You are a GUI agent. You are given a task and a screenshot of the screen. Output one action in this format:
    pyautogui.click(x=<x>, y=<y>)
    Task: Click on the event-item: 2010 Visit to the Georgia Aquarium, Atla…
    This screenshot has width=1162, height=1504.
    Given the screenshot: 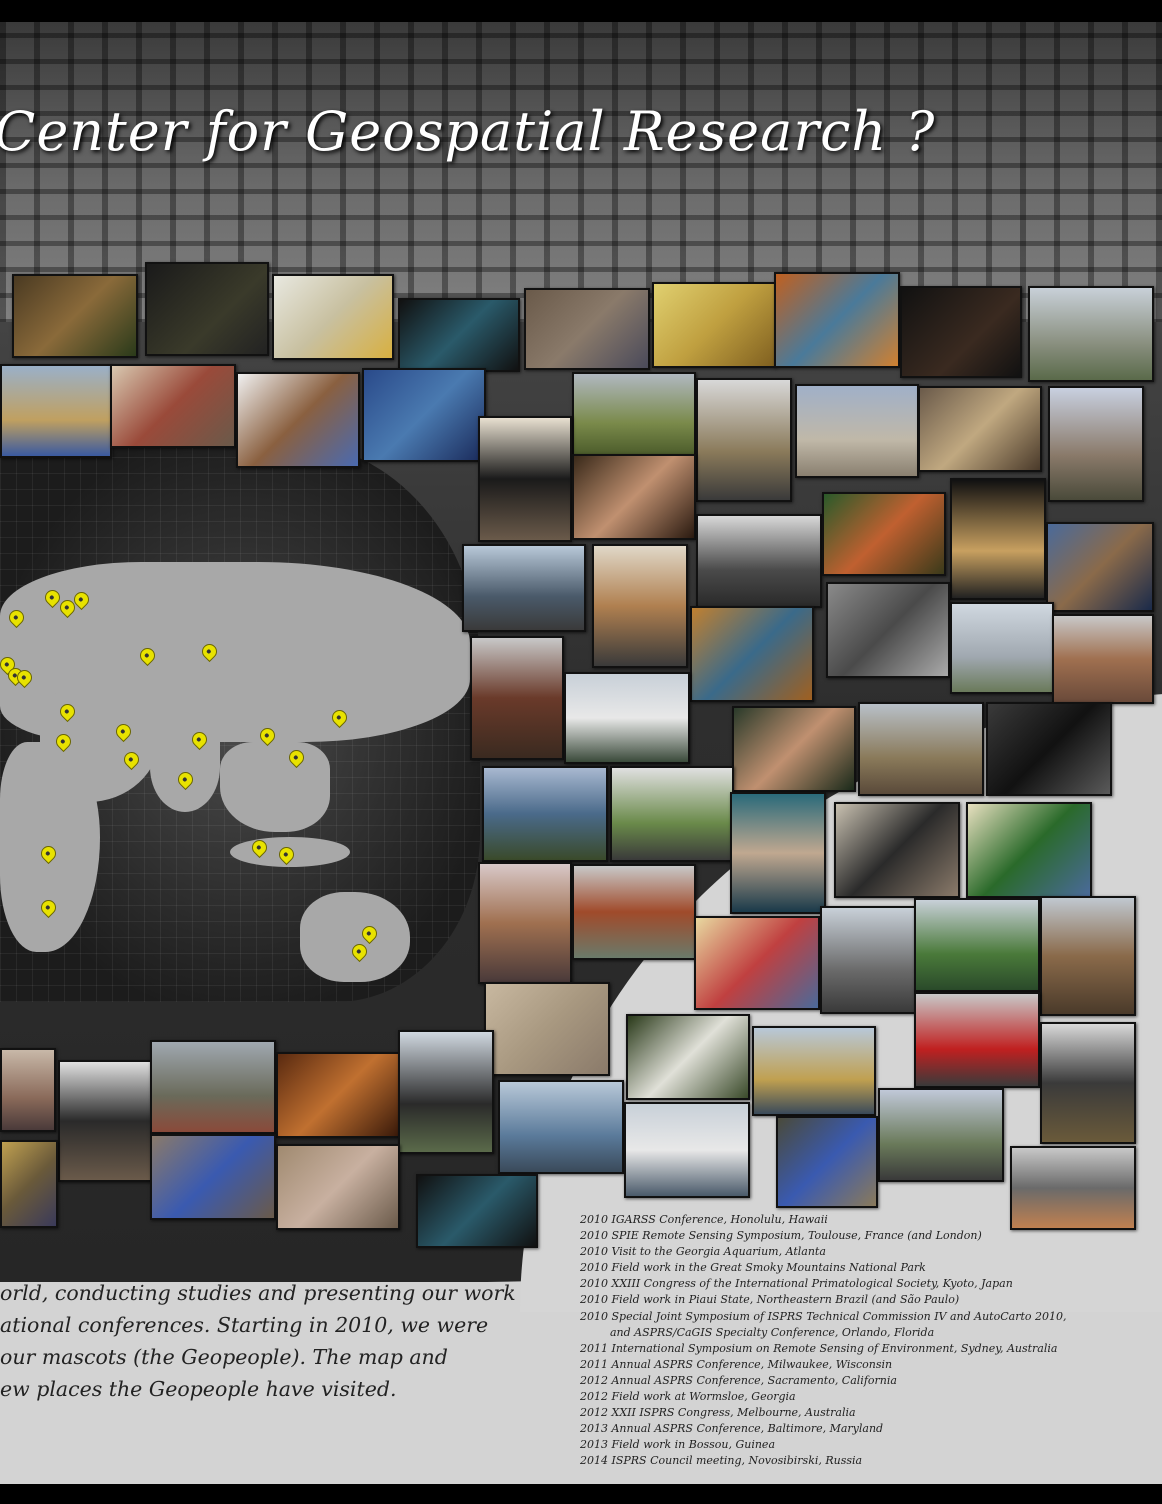 What is the action you would take?
    pyautogui.click(x=703, y=1252)
    